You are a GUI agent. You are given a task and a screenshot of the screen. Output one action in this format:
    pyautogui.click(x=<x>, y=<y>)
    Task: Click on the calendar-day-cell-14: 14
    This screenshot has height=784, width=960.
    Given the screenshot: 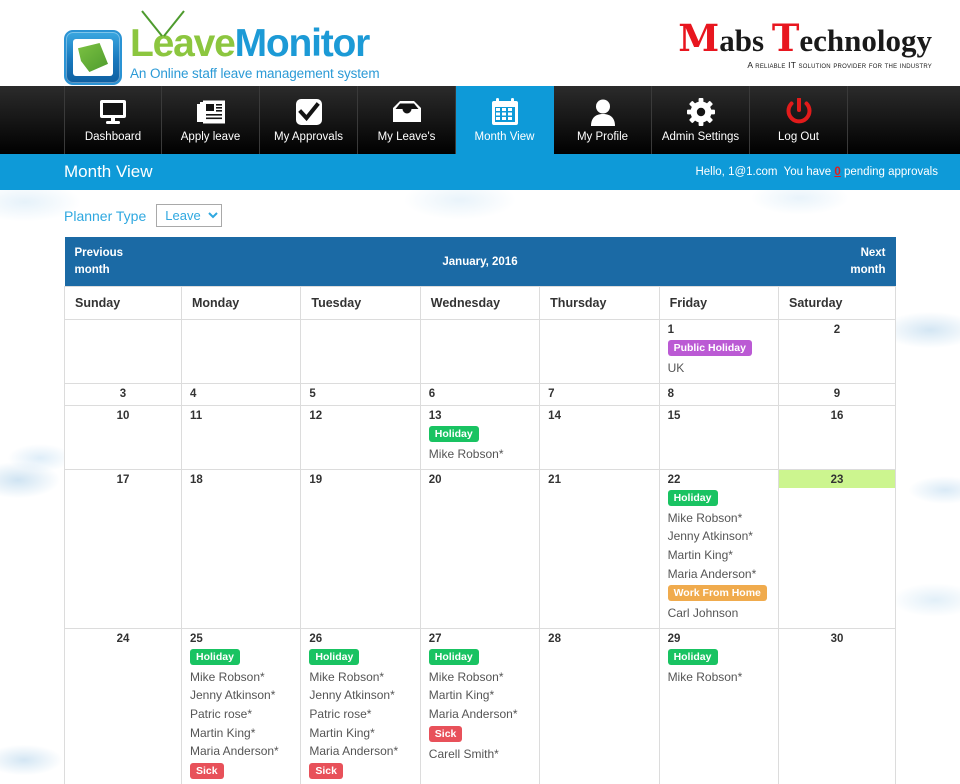 What is the action you would take?
    pyautogui.click(x=599, y=437)
    